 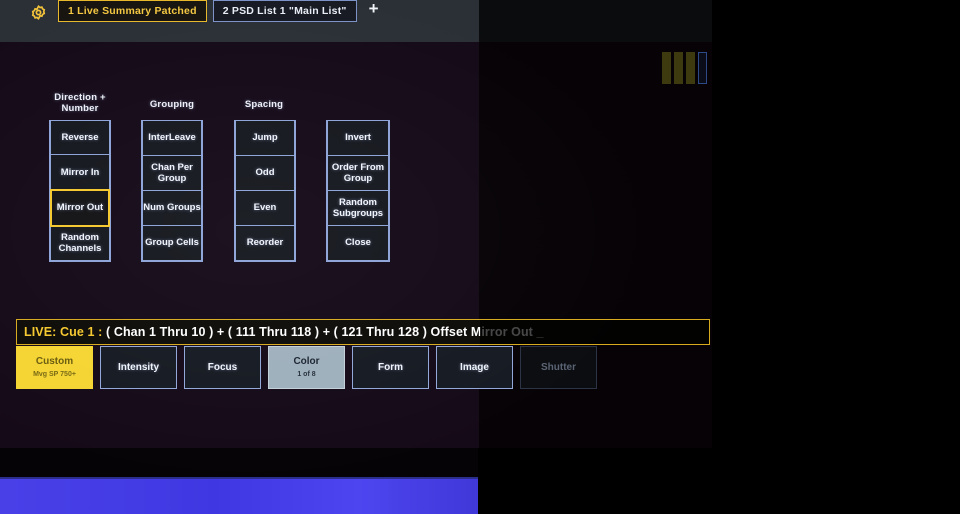 What do you see at coordinates (80, 103) in the screenshot?
I see `column-title-direction-number: Direction + Number` at bounding box center [80, 103].